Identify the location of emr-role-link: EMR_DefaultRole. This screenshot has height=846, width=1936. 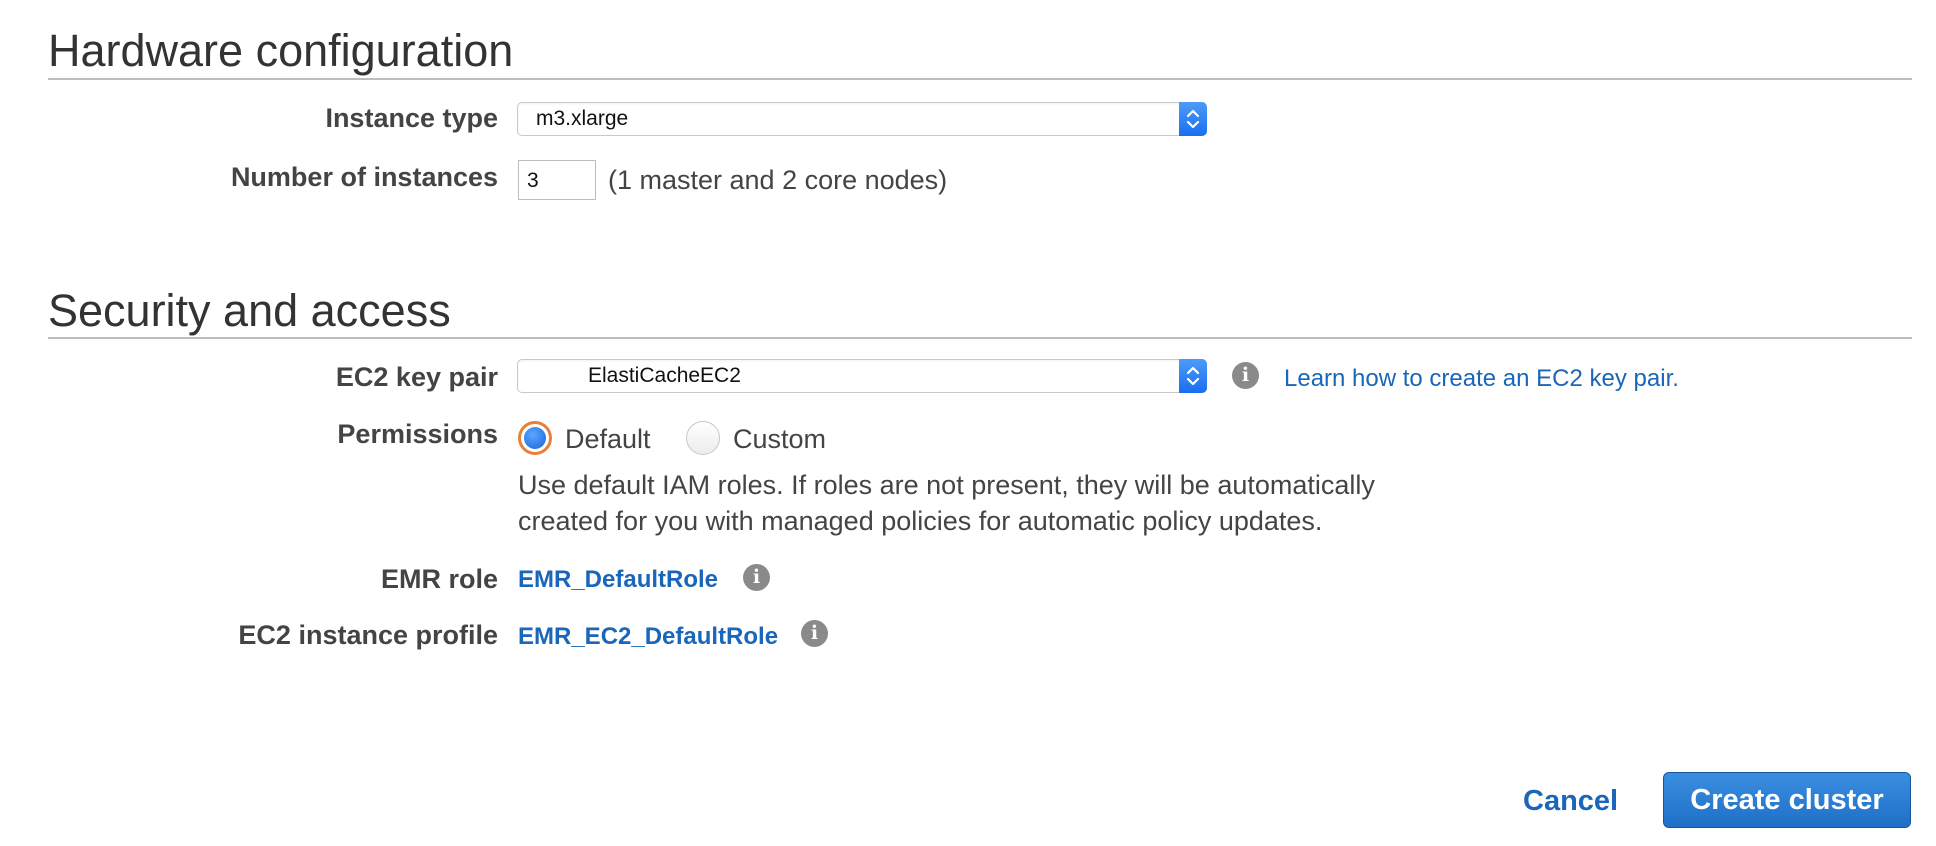
(618, 580).